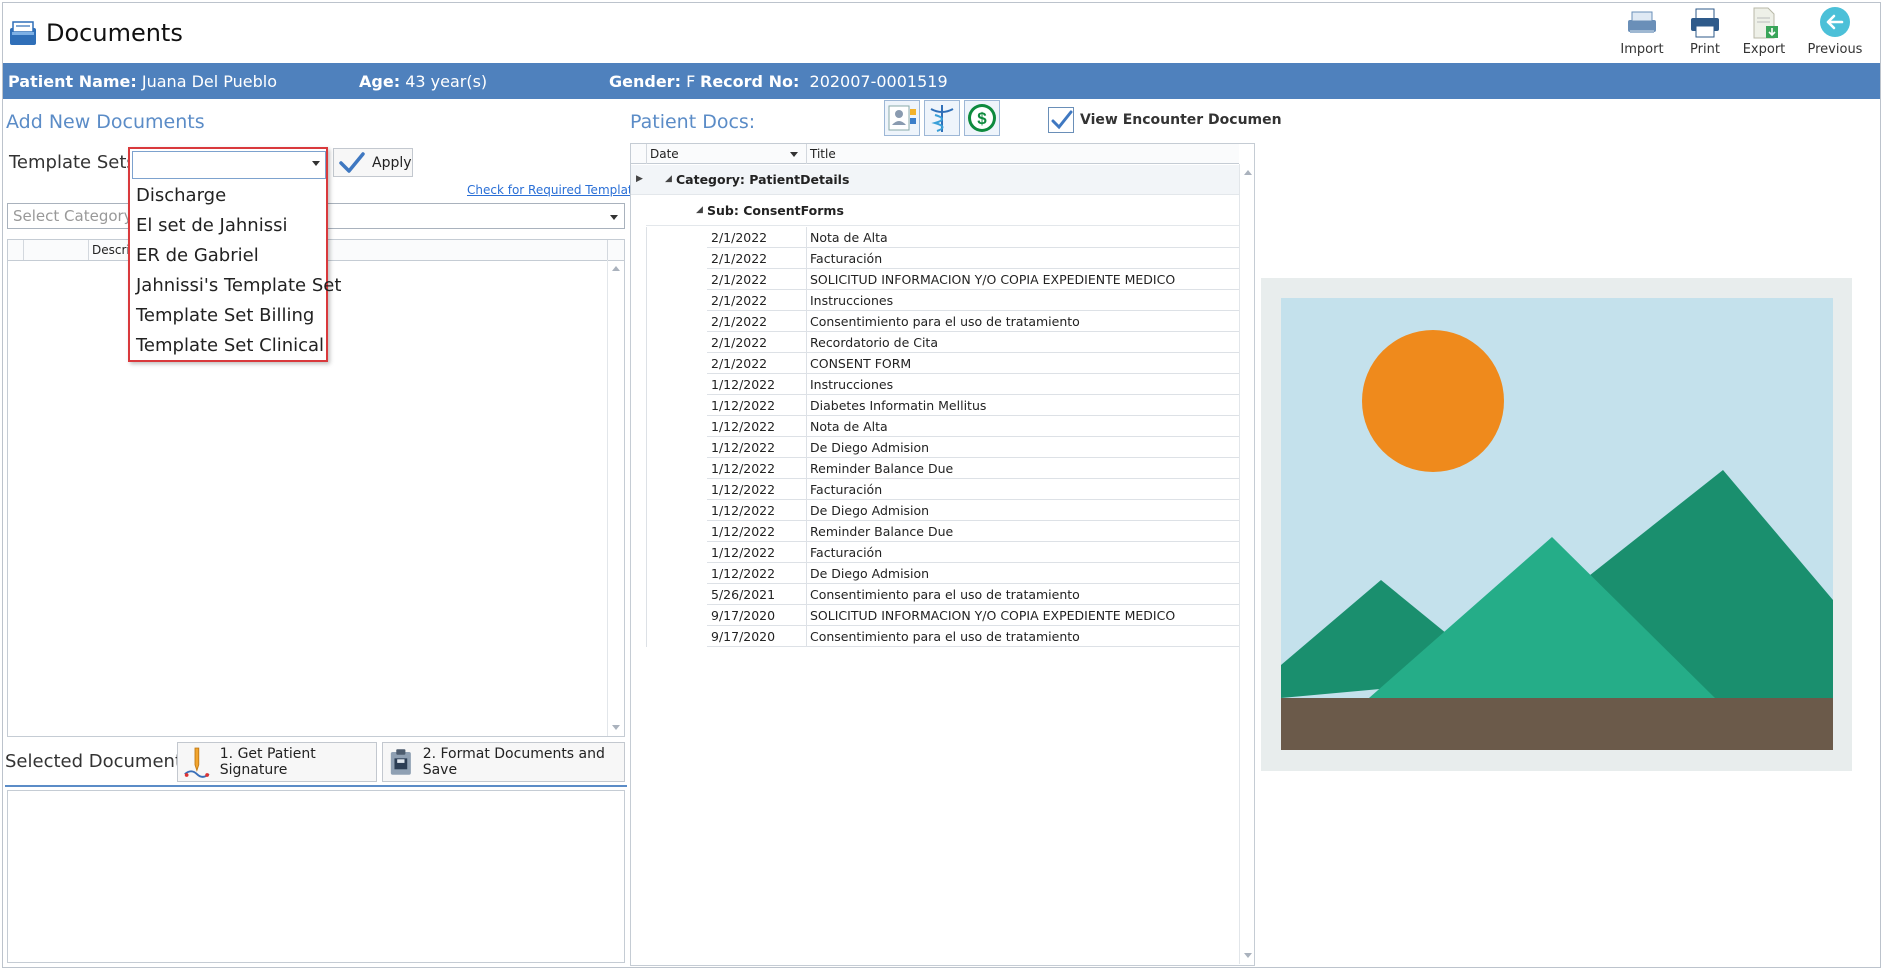 This screenshot has height=972, width=1883. I want to click on apply-label: Apply, so click(392, 162).